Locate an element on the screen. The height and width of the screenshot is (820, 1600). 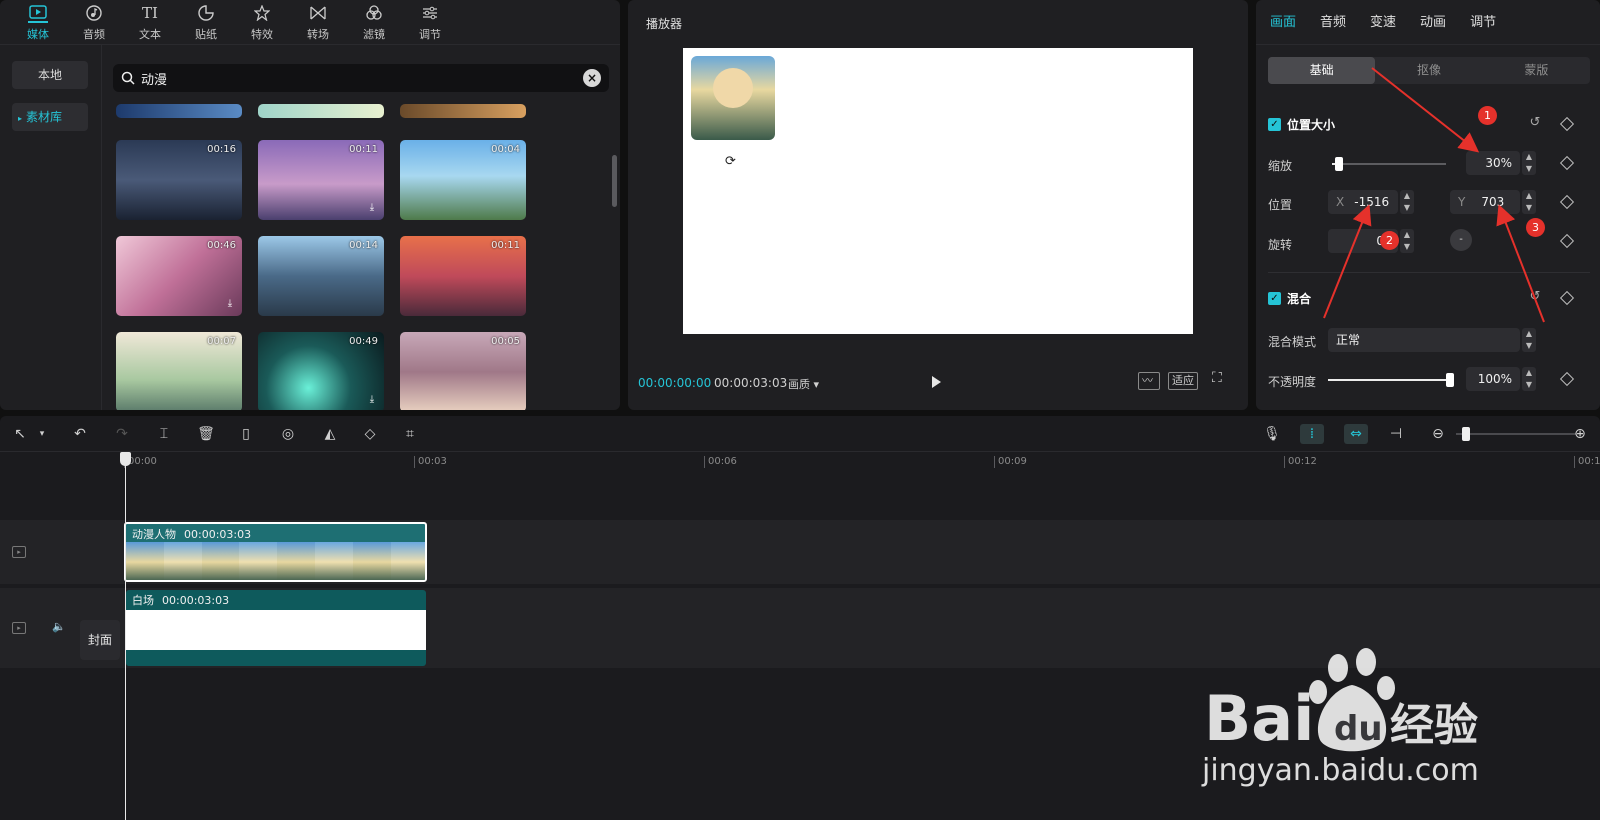
redo-icon: ↷ is located at coordinates (122, 434).